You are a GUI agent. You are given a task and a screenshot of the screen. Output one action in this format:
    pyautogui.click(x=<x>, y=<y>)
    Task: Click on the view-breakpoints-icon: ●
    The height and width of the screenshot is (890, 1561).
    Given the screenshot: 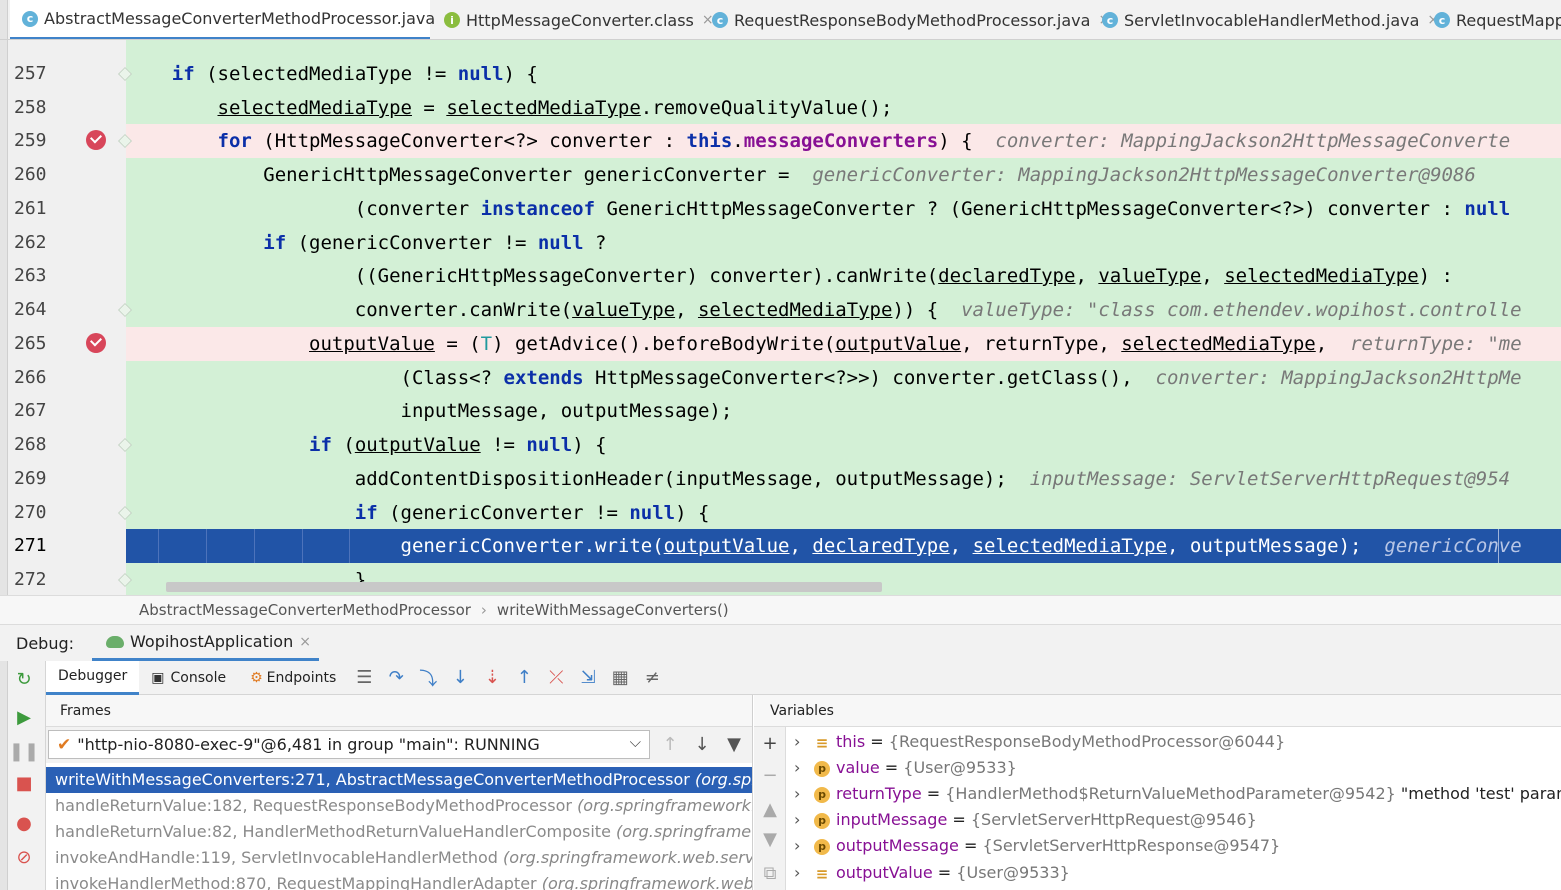 What is the action you would take?
    pyautogui.click(x=24, y=823)
    